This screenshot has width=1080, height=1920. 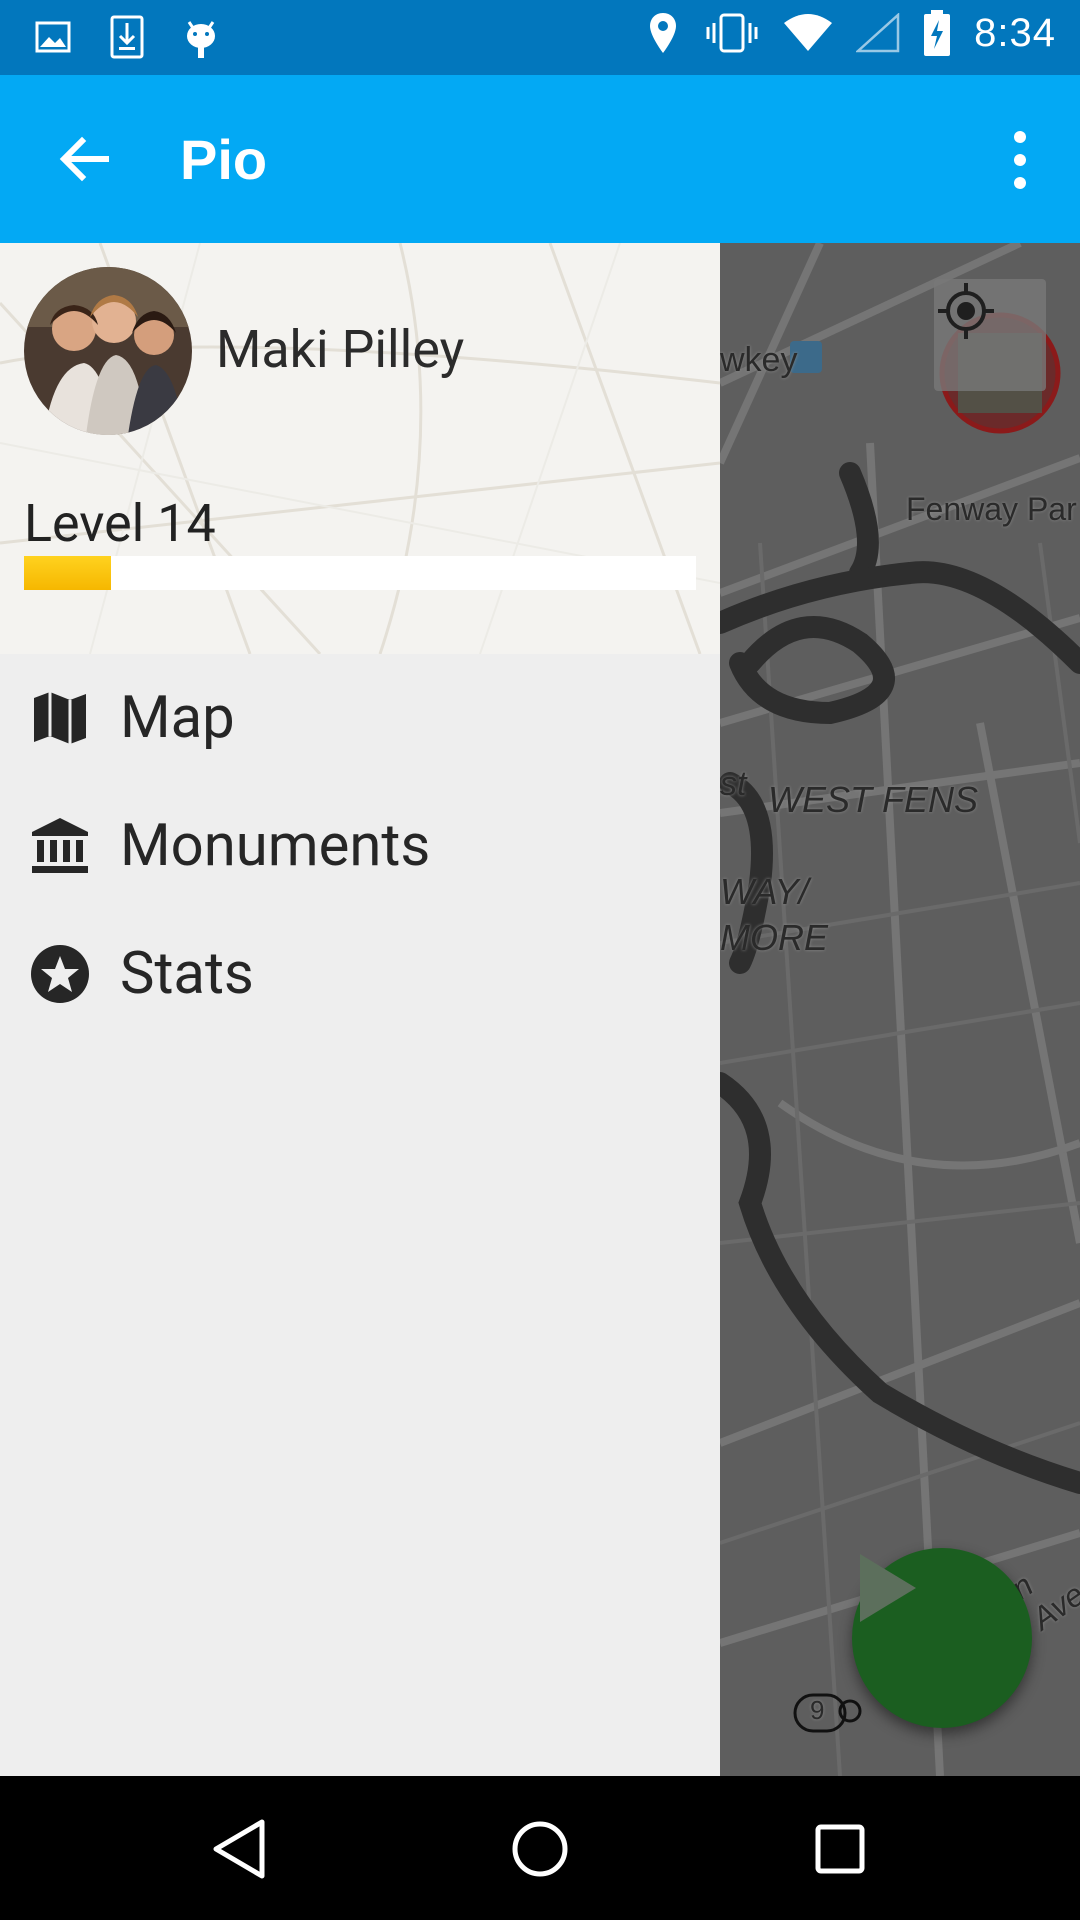 What do you see at coordinates (60, 846) in the screenshot?
I see `monument-icon` at bounding box center [60, 846].